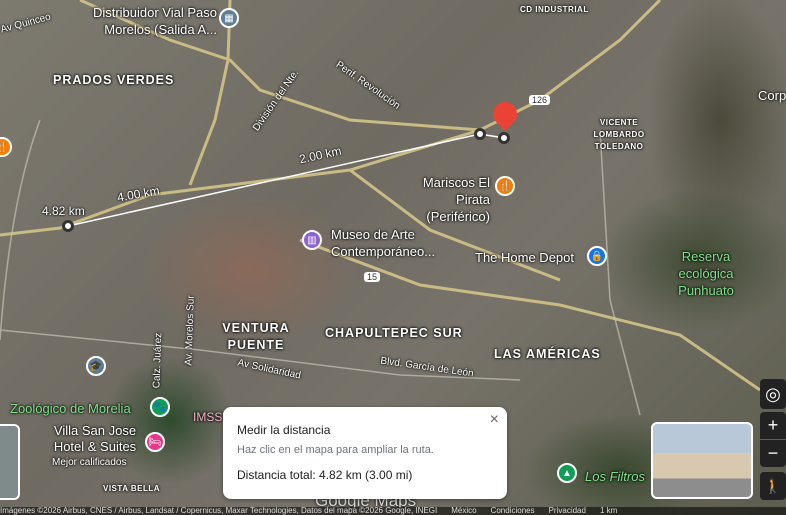 The width and height of the screenshot is (786, 515). I want to click on my-location-button: ◎, so click(773, 394).